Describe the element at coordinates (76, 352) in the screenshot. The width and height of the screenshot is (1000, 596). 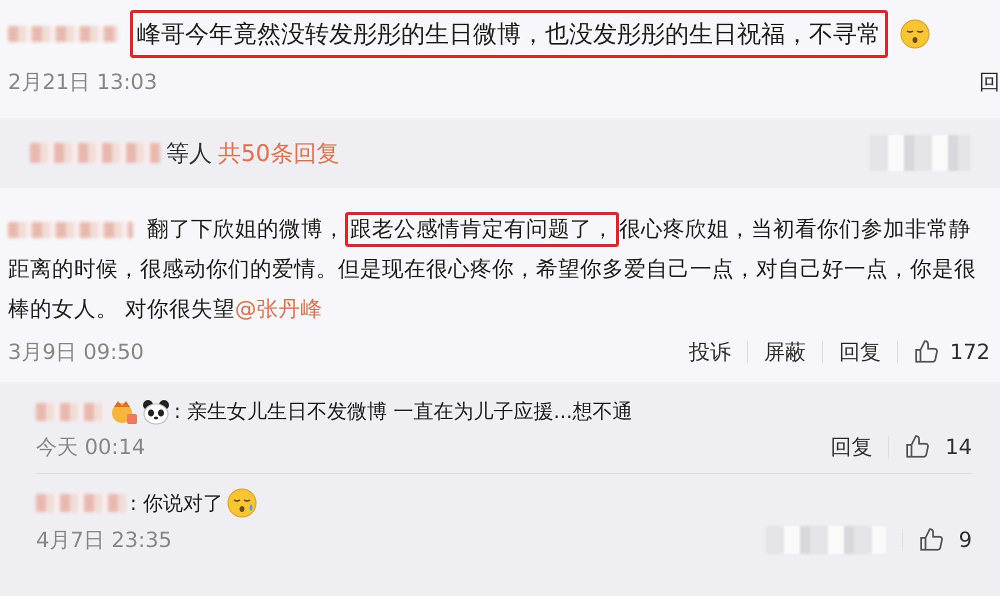
I see `reply-time: 3月9日 09:50` at that location.